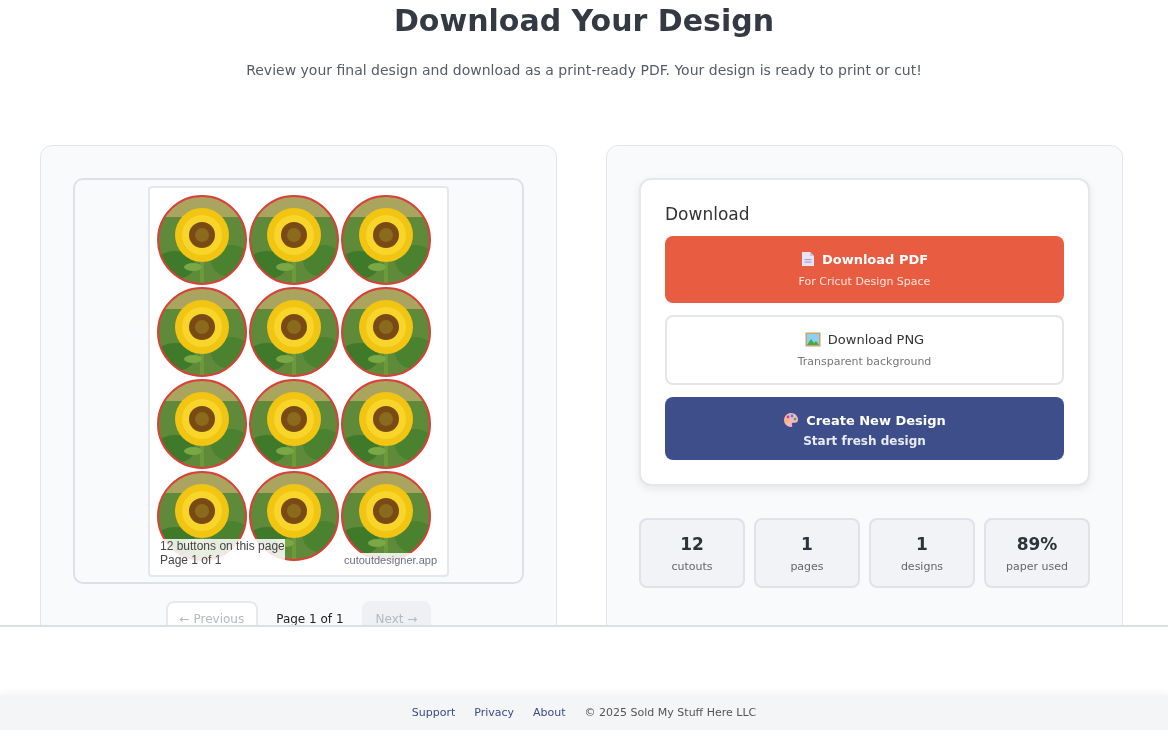 This screenshot has height=730, width=1168. Describe the element at coordinates (222, 560) in the screenshot. I see `sheet-page-number: Page 1 of 1` at that location.